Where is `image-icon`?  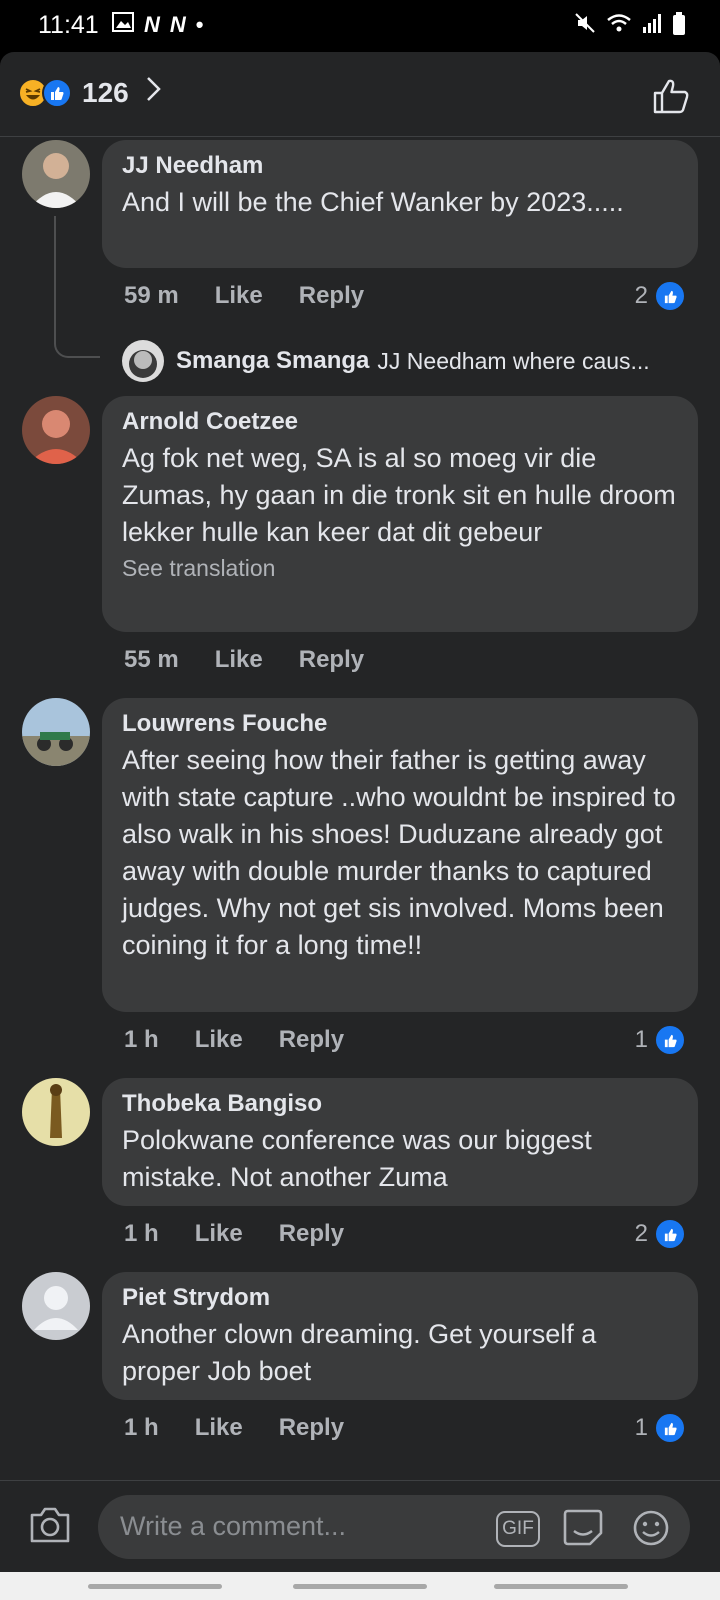 image-icon is located at coordinates (123, 25).